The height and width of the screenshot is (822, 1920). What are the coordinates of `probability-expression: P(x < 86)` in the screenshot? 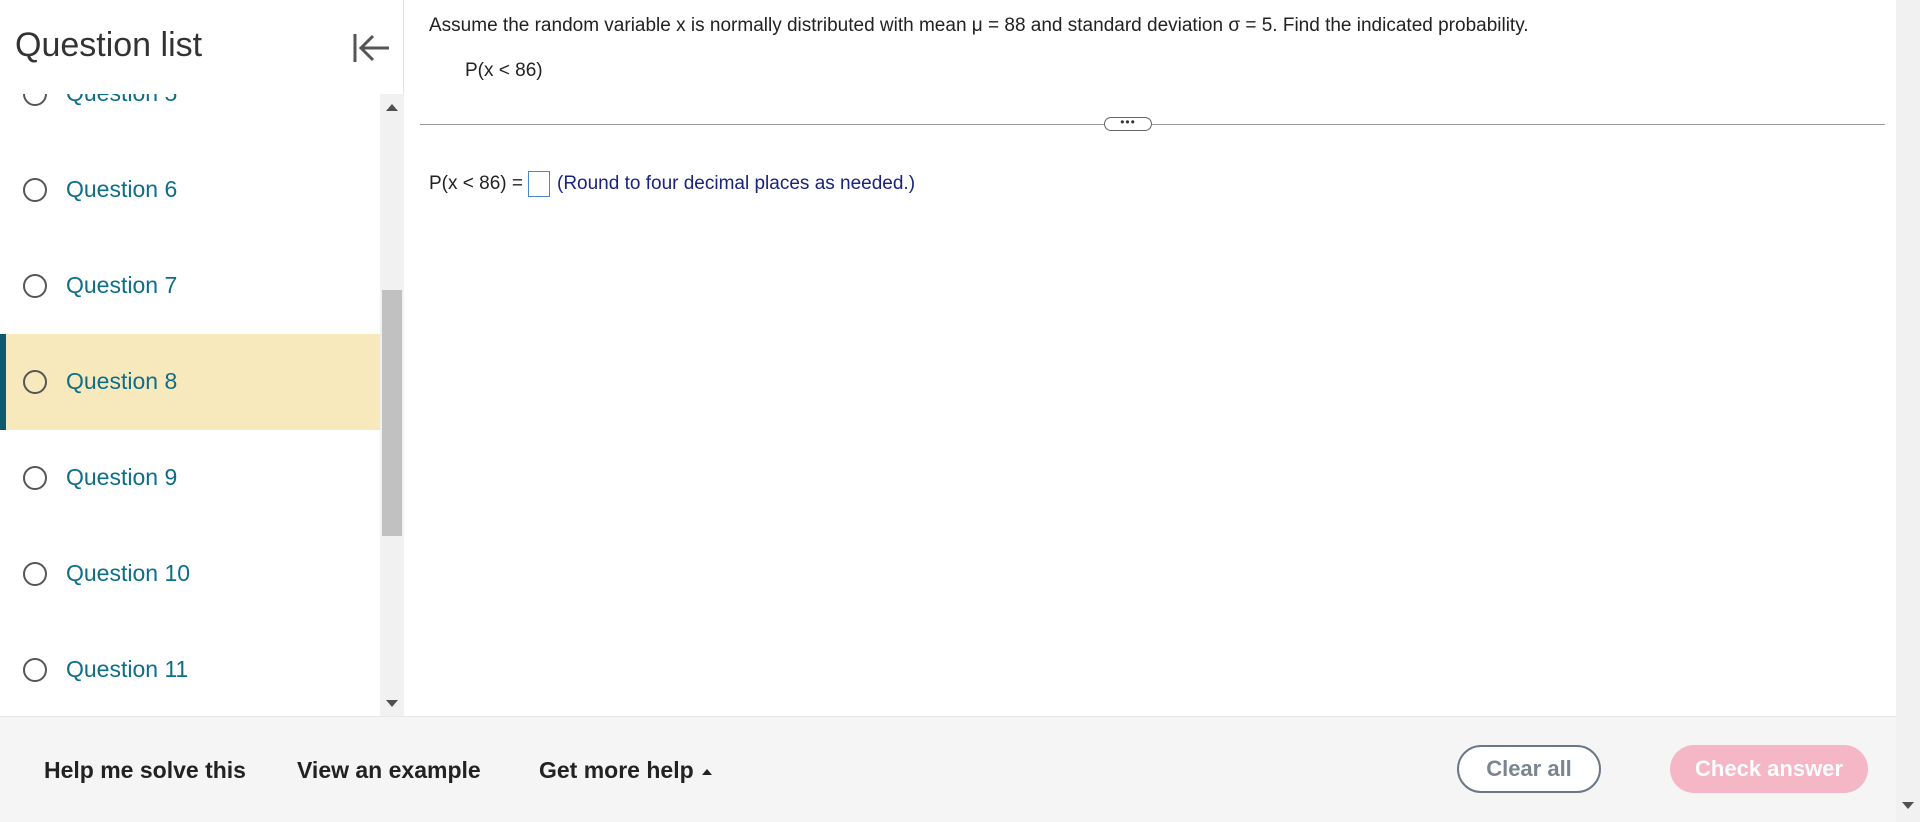 It's located at (504, 70).